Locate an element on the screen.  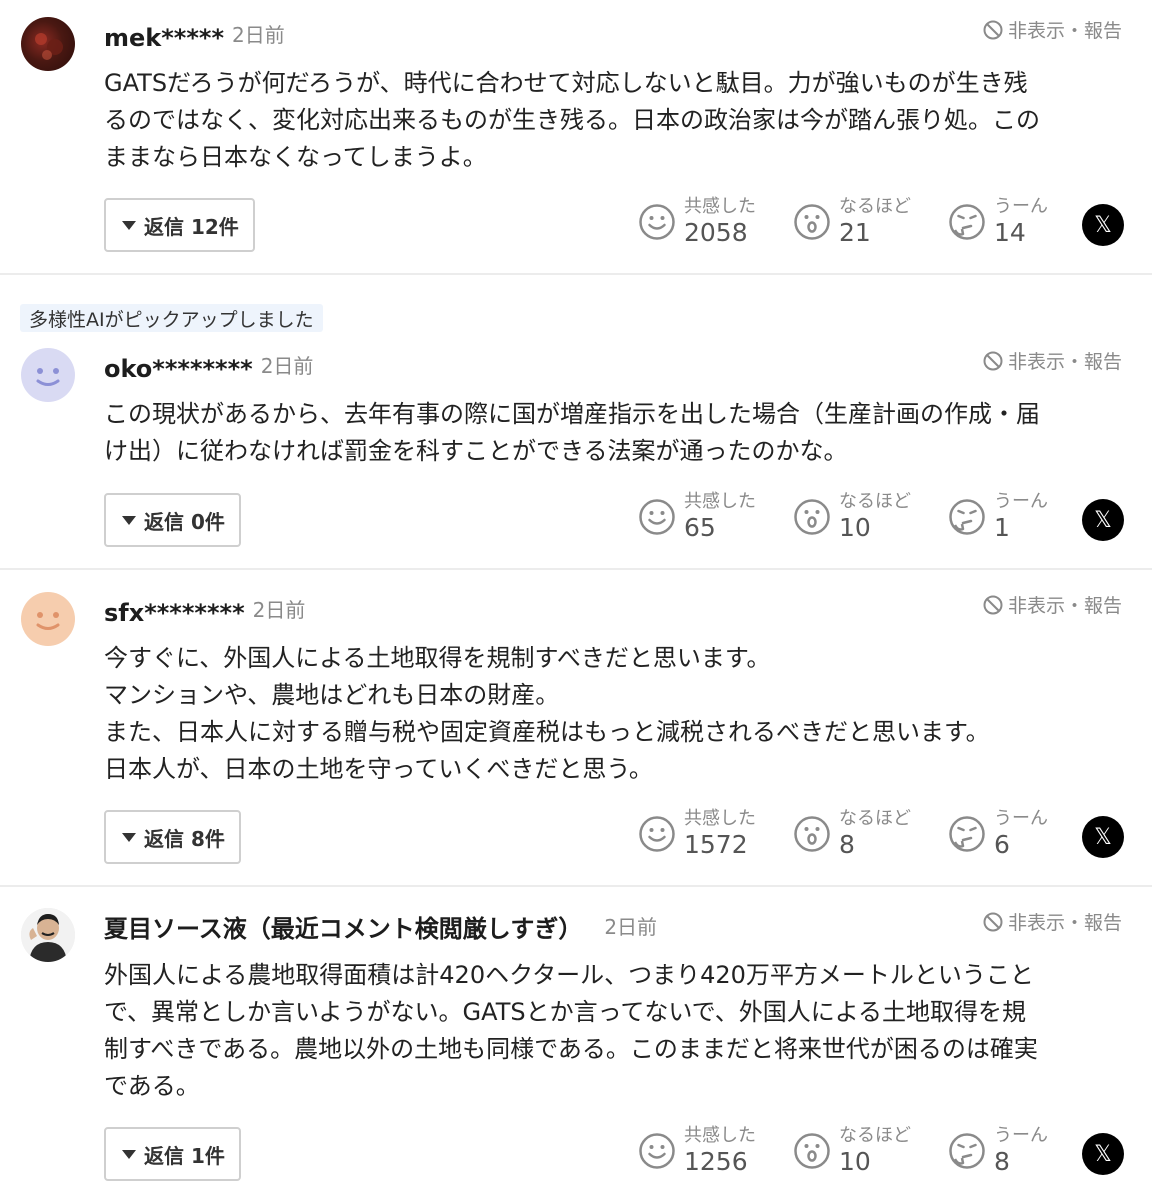
agree-reaction-button: なるほど 8 is located at coordinates (852, 834).